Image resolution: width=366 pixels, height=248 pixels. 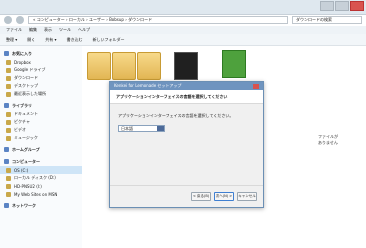 What do you see at coordinates (41, 70) in the screenshot?
I see `sidebar-item-google-drive: Google ドライブ` at bounding box center [41, 70].